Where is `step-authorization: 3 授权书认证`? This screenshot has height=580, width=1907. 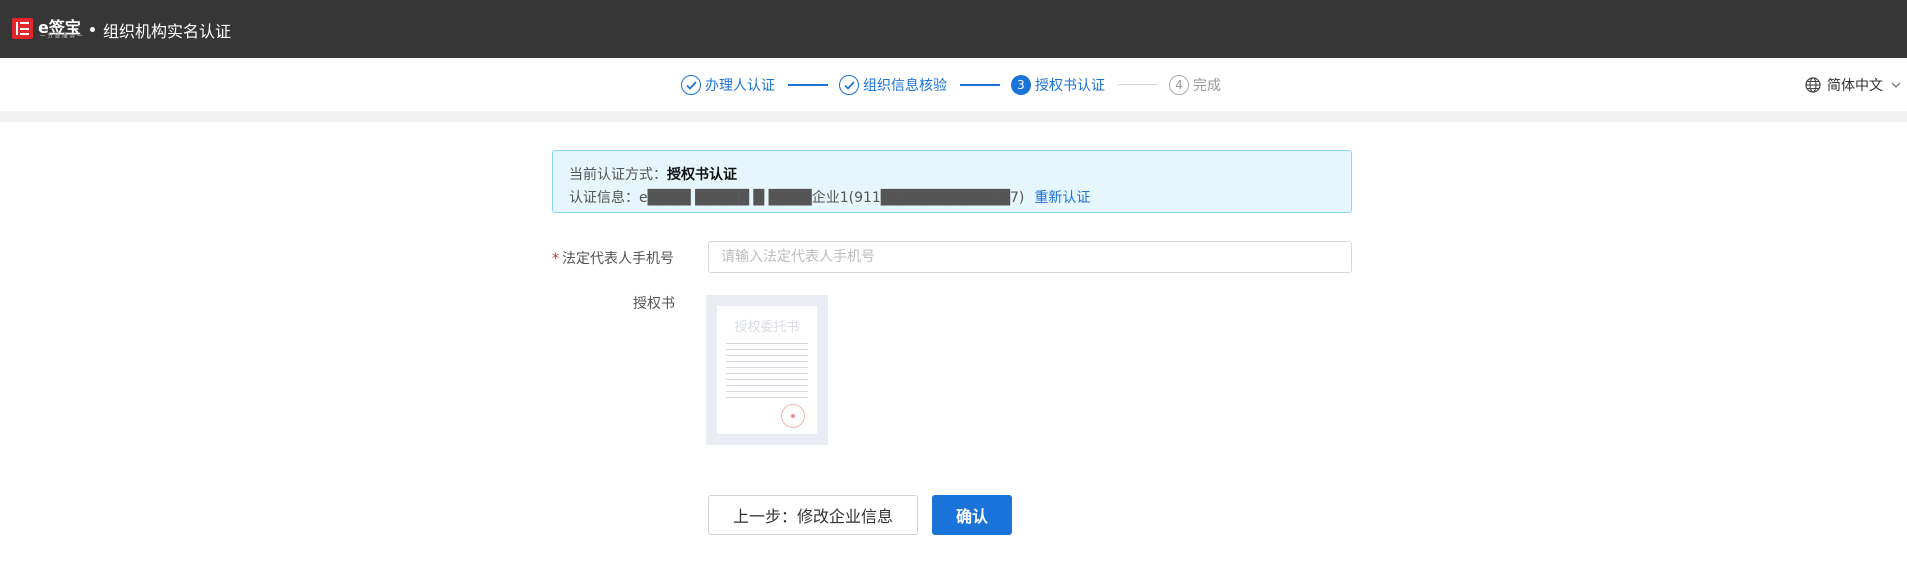 step-authorization: 3 授权书认证 is located at coordinates (1058, 85).